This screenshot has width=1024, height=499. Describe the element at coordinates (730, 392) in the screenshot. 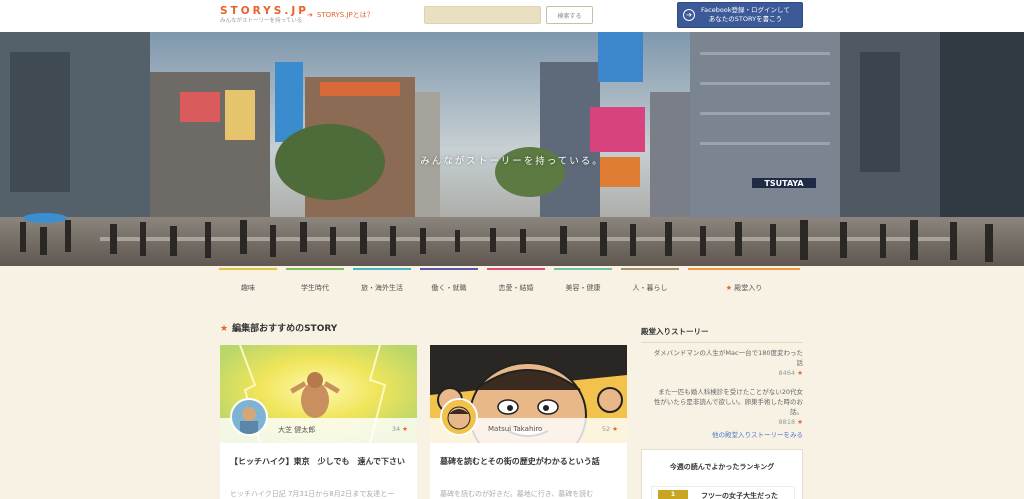

I see `hall-of-fame-item-line: また一匹も婚人科検診を受けたことがない20代女` at that location.